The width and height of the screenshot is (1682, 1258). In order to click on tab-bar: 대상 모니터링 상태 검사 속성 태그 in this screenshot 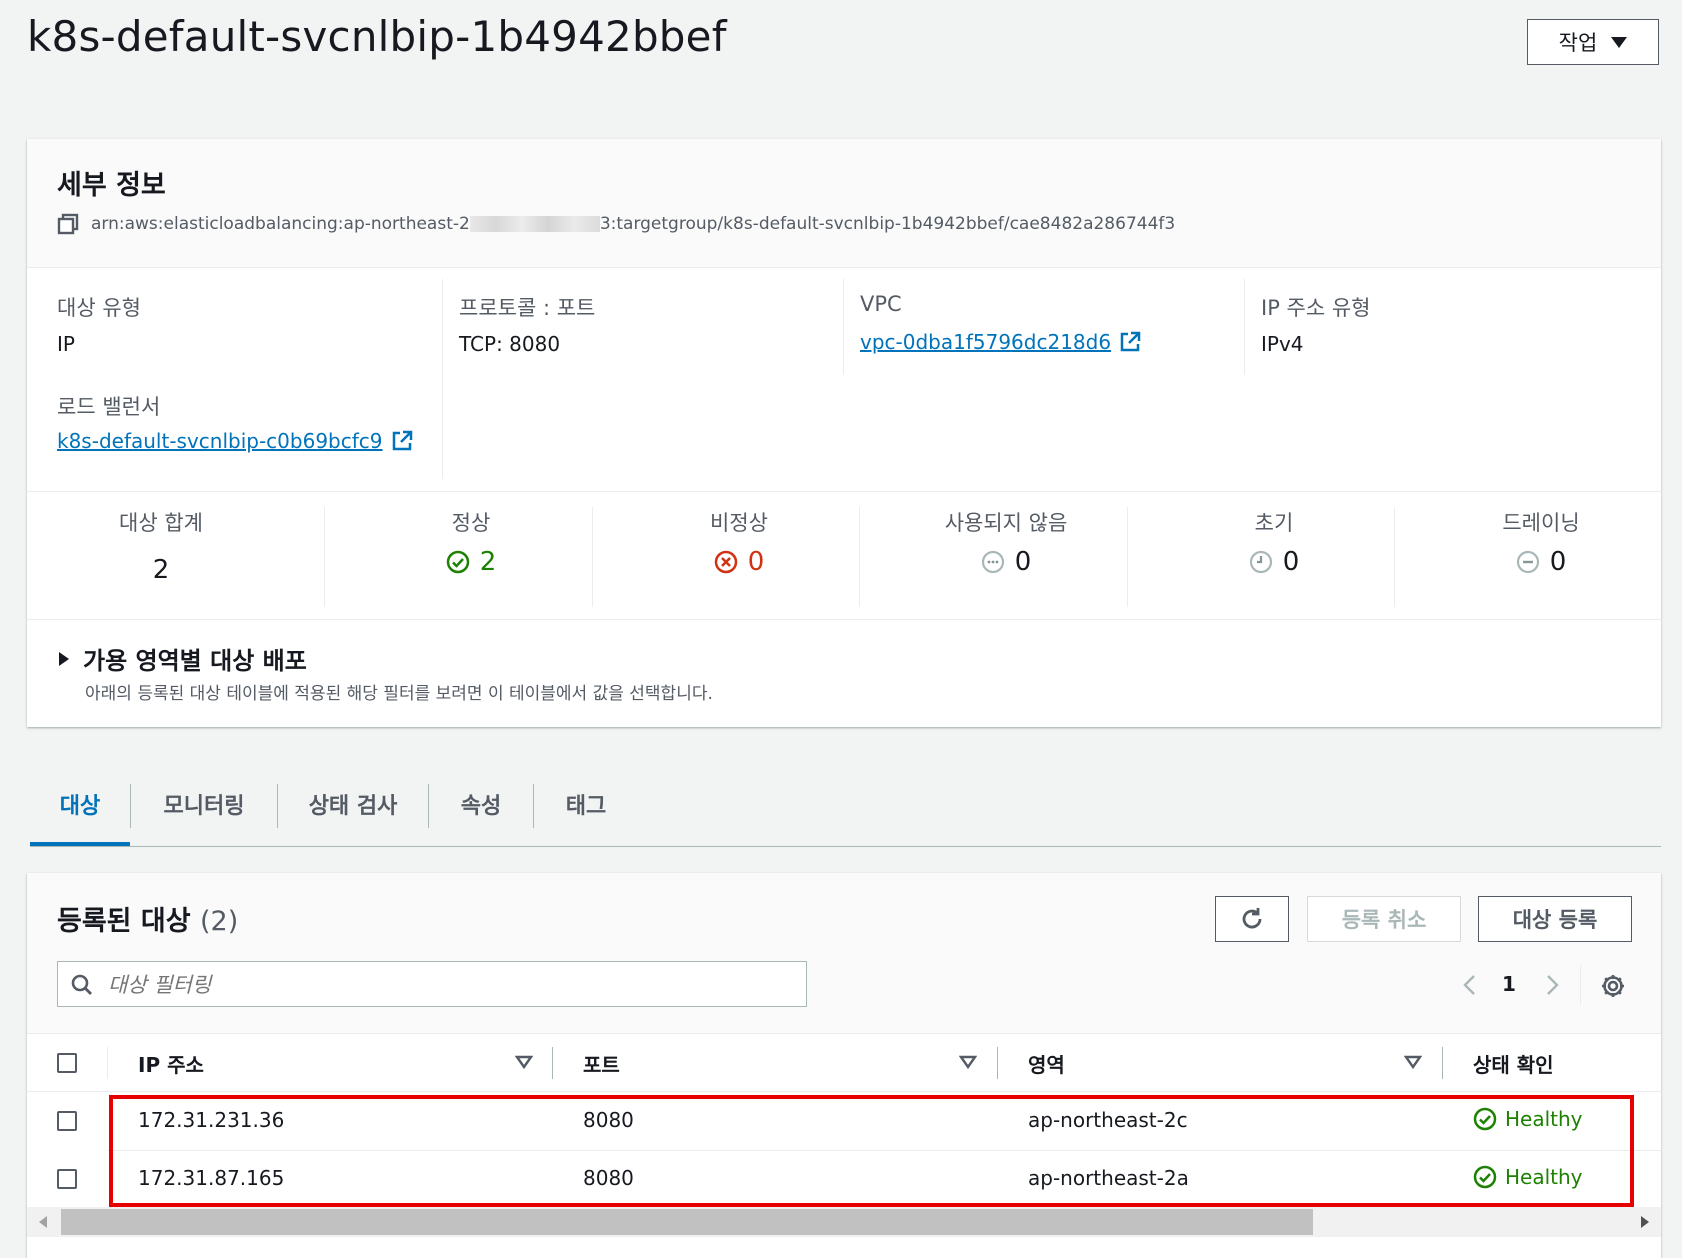, I will do `click(845, 804)`.